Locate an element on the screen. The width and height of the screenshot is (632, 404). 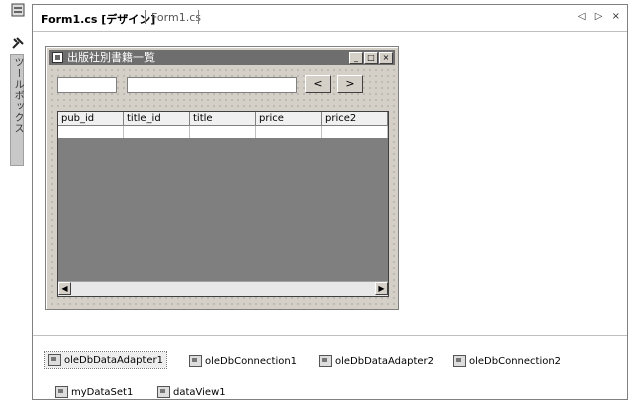
tab-nav-controls: ◁ ▷ × is located at coordinates (600, 16).